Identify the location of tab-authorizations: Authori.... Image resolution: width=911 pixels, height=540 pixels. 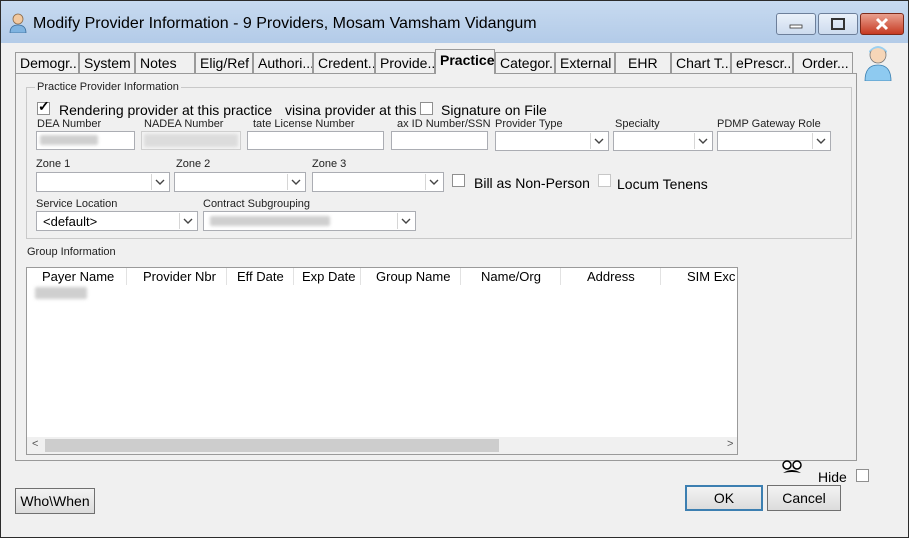
(283, 62).